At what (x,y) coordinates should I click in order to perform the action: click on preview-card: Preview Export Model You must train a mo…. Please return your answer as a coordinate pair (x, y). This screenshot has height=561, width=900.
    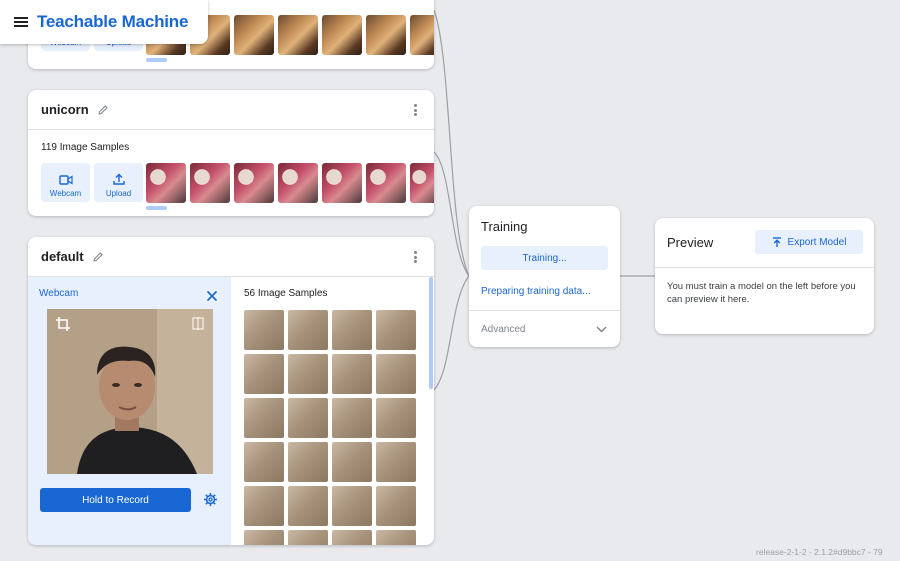
    Looking at the image, I should click on (764, 276).